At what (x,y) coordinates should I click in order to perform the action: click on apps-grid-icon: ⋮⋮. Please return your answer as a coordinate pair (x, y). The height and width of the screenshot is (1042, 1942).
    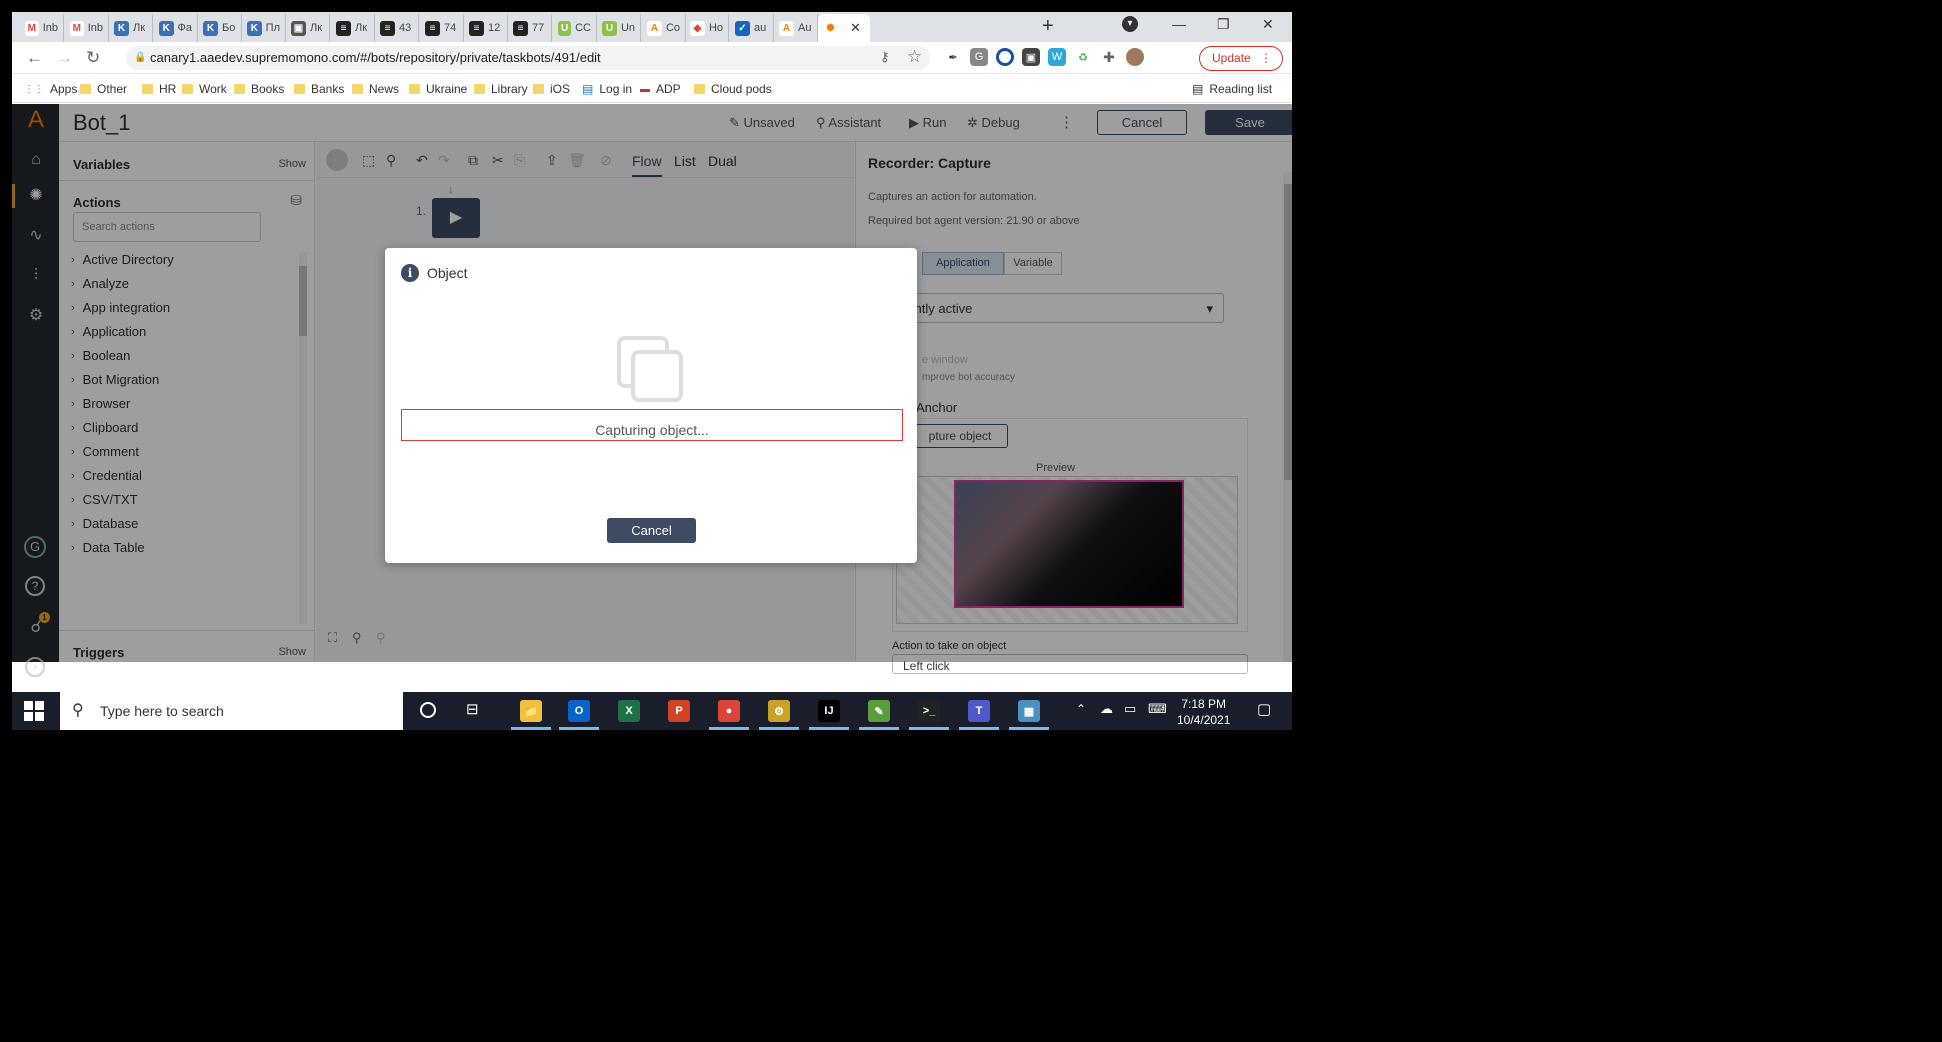
    Looking at the image, I should click on (34, 89).